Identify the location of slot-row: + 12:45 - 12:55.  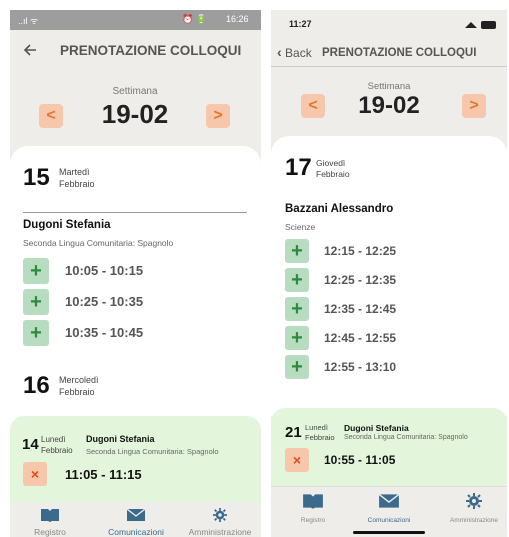
(385, 338).